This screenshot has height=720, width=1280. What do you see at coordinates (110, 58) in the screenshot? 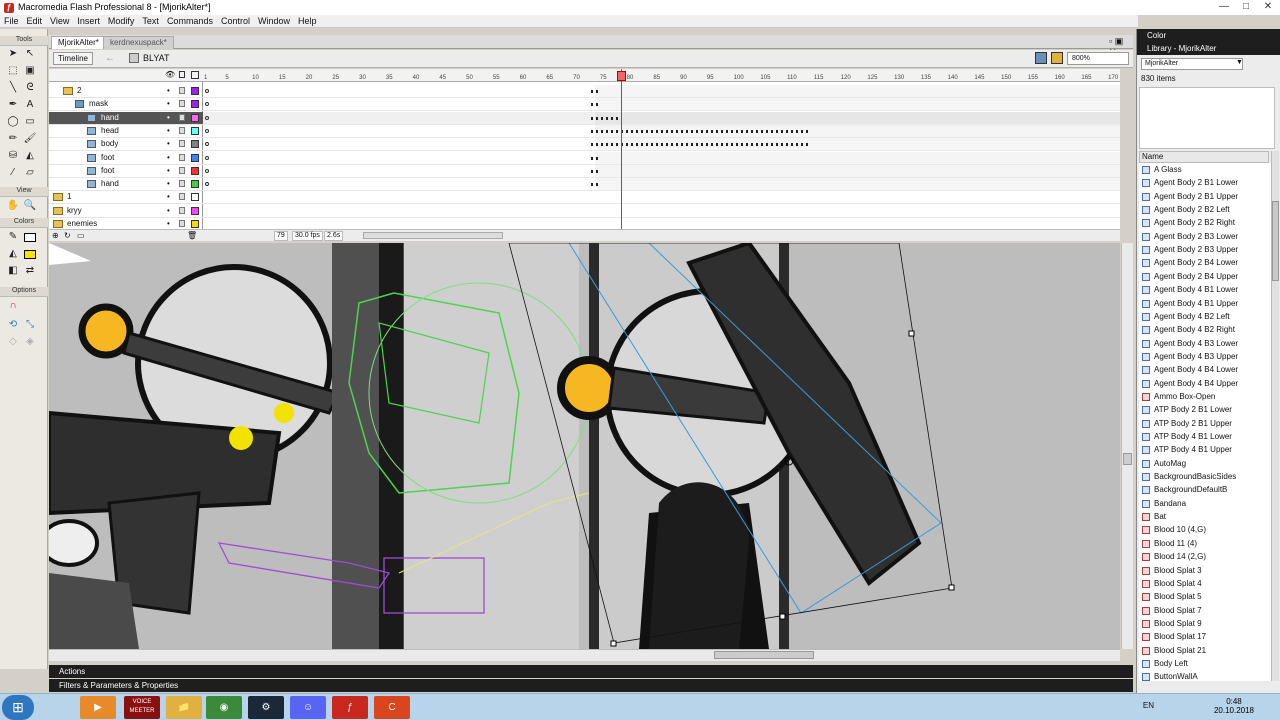
I see `back-arrow-icon: ←` at bounding box center [110, 58].